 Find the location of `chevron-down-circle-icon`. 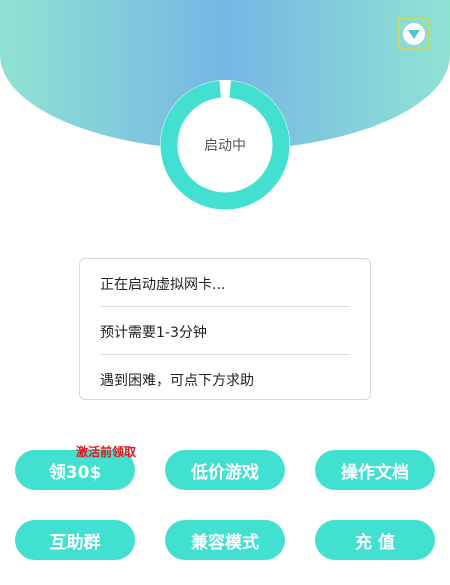

chevron-down-circle-icon is located at coordinates (414, 34).